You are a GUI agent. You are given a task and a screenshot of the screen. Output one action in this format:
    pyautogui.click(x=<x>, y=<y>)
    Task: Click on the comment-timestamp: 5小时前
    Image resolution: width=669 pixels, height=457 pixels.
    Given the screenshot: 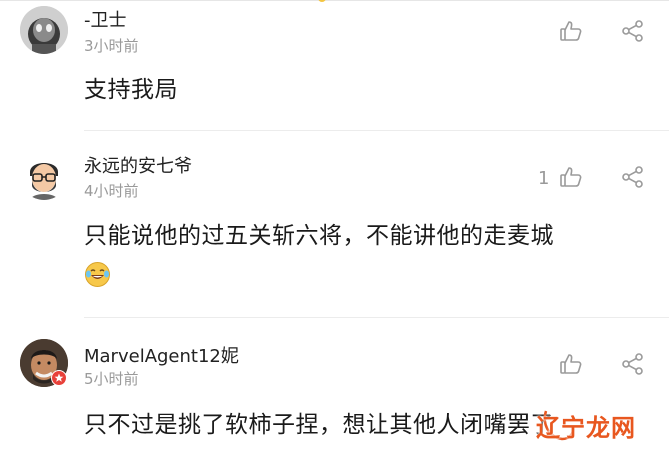 What is the action you would take?
    pyautogui.click(x=111, y=379)
    